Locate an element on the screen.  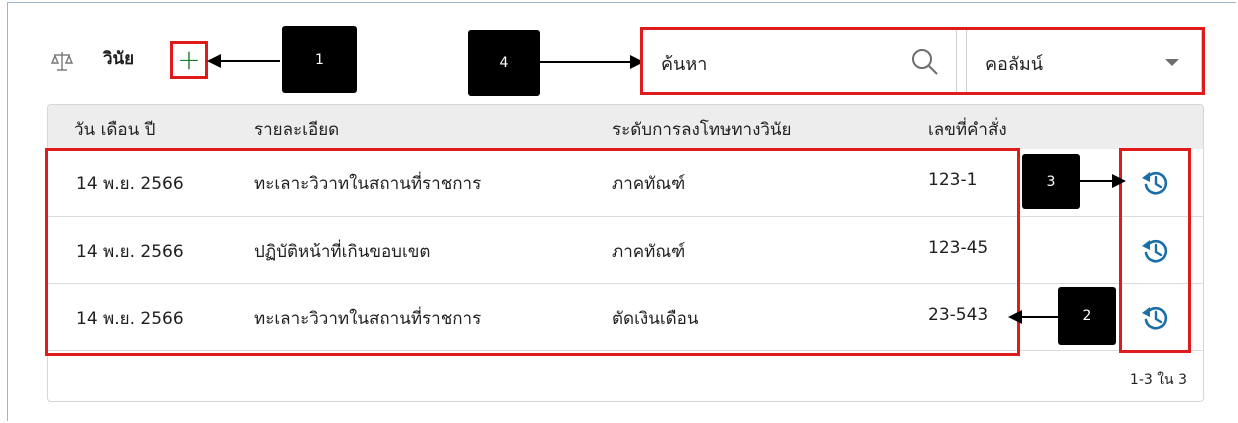
cell-order-no: 23-543 is located at coordinates (958, 315).